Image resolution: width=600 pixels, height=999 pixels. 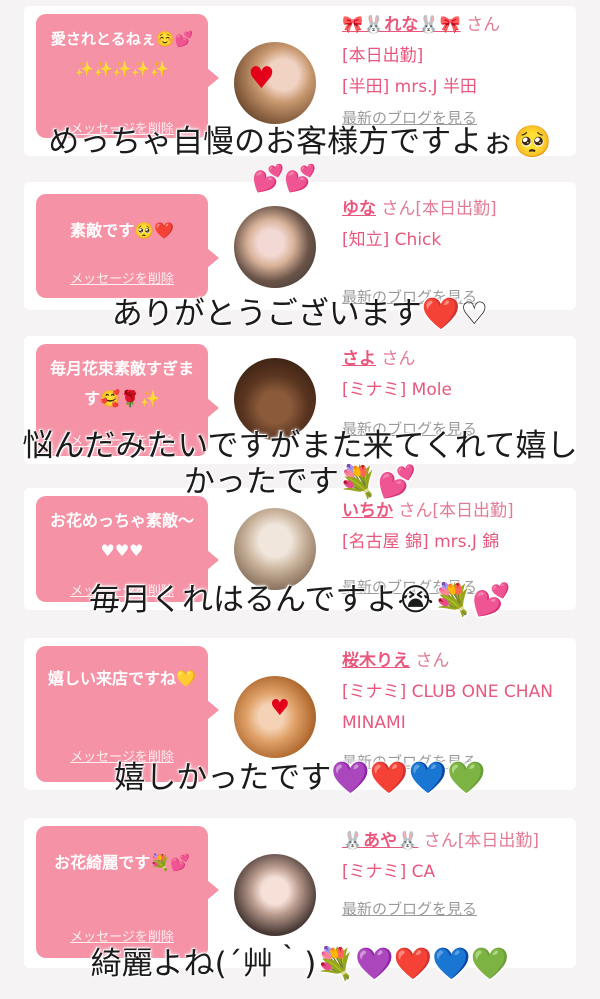 What do you see at coordinates (300, 778) in the screenshot?
I see `caption-5: 嬉しかったです💜❤️💙💚` at bounding box center [300, 778].